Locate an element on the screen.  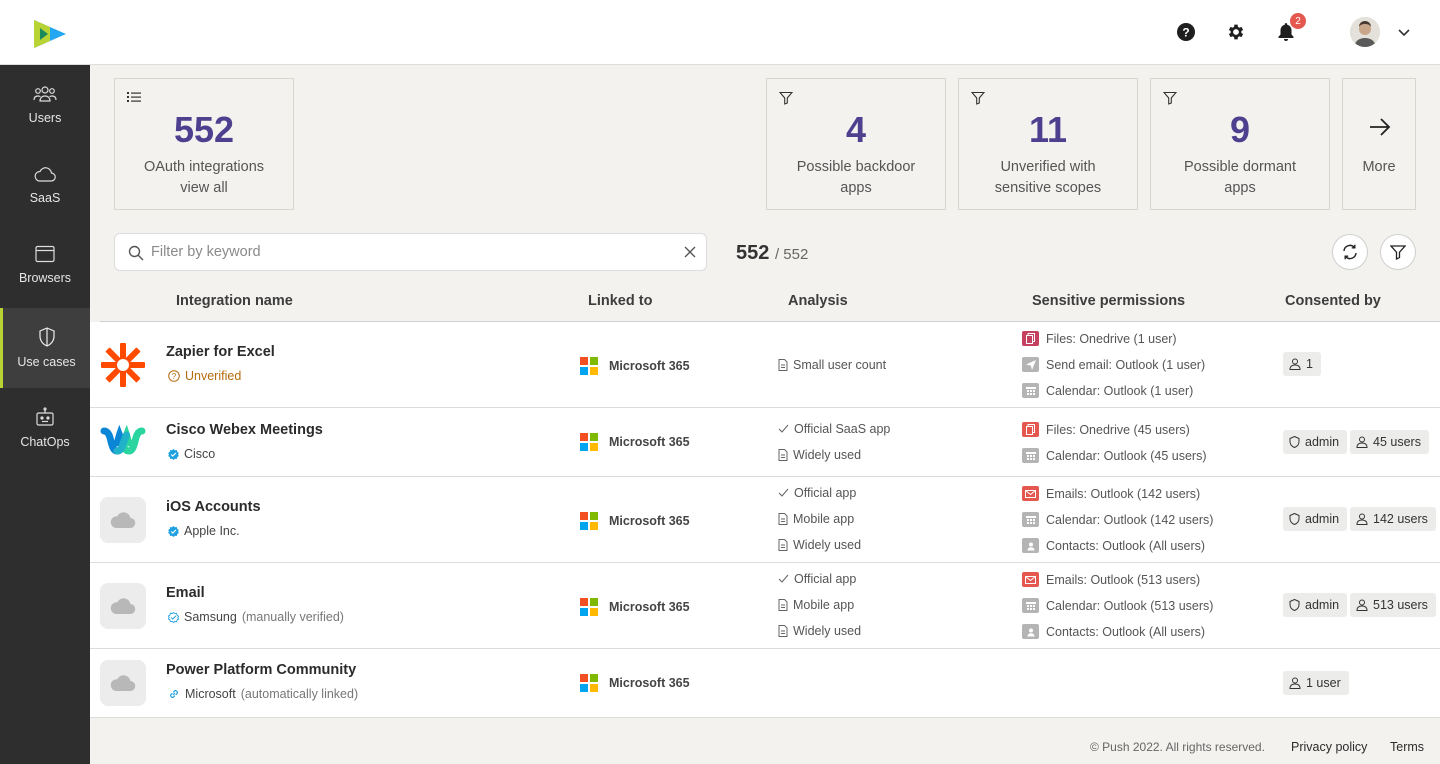
sidebar-item-browsers: Browsers is located at coordinates (45, 265).